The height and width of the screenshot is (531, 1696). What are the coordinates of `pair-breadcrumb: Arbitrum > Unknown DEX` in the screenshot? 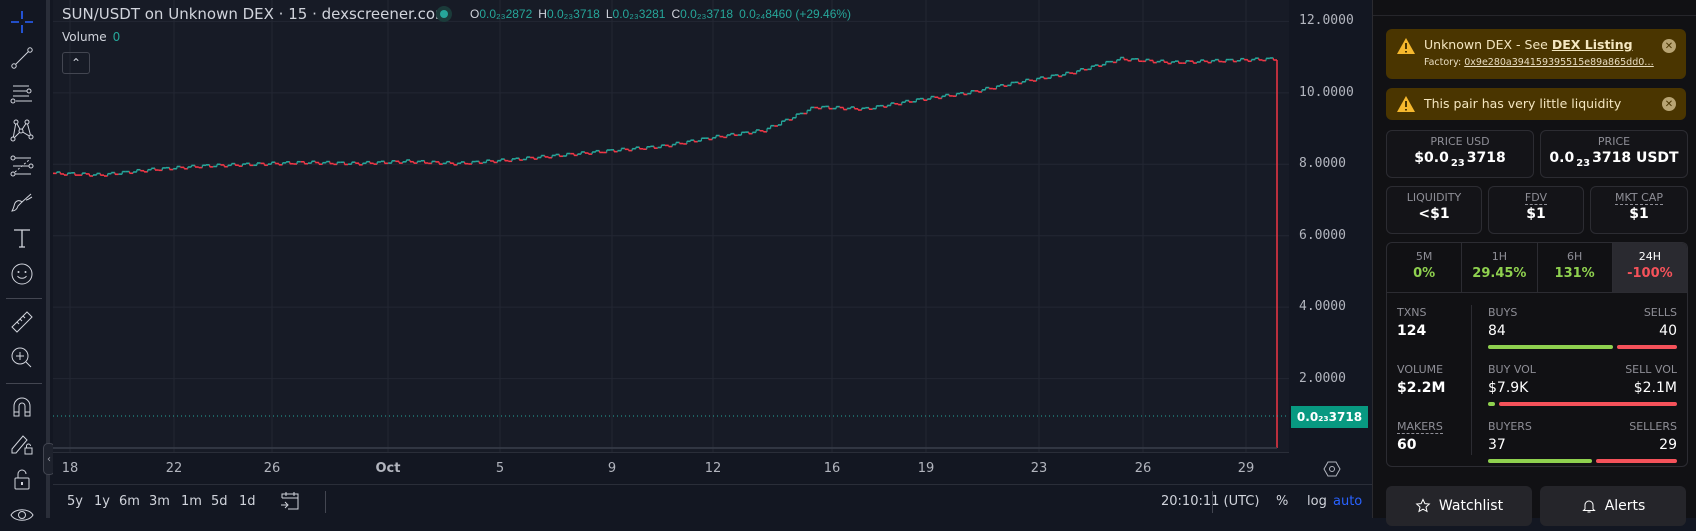 It's located at (1534, 8).